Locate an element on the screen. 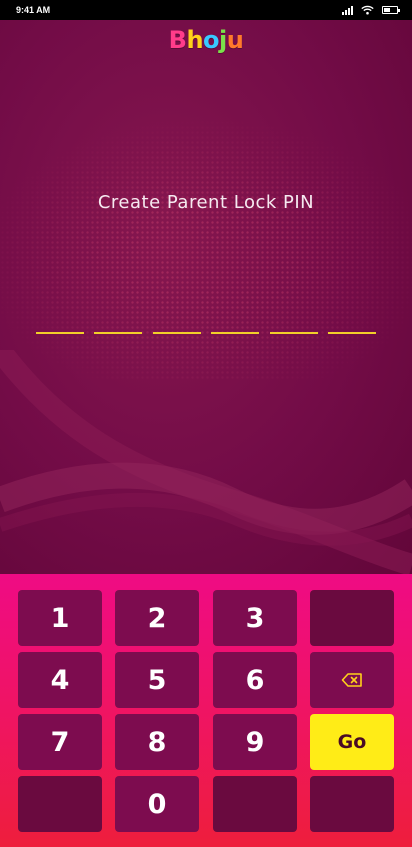  status-bar: 9:41 AM is located at coordinates (206, 10).